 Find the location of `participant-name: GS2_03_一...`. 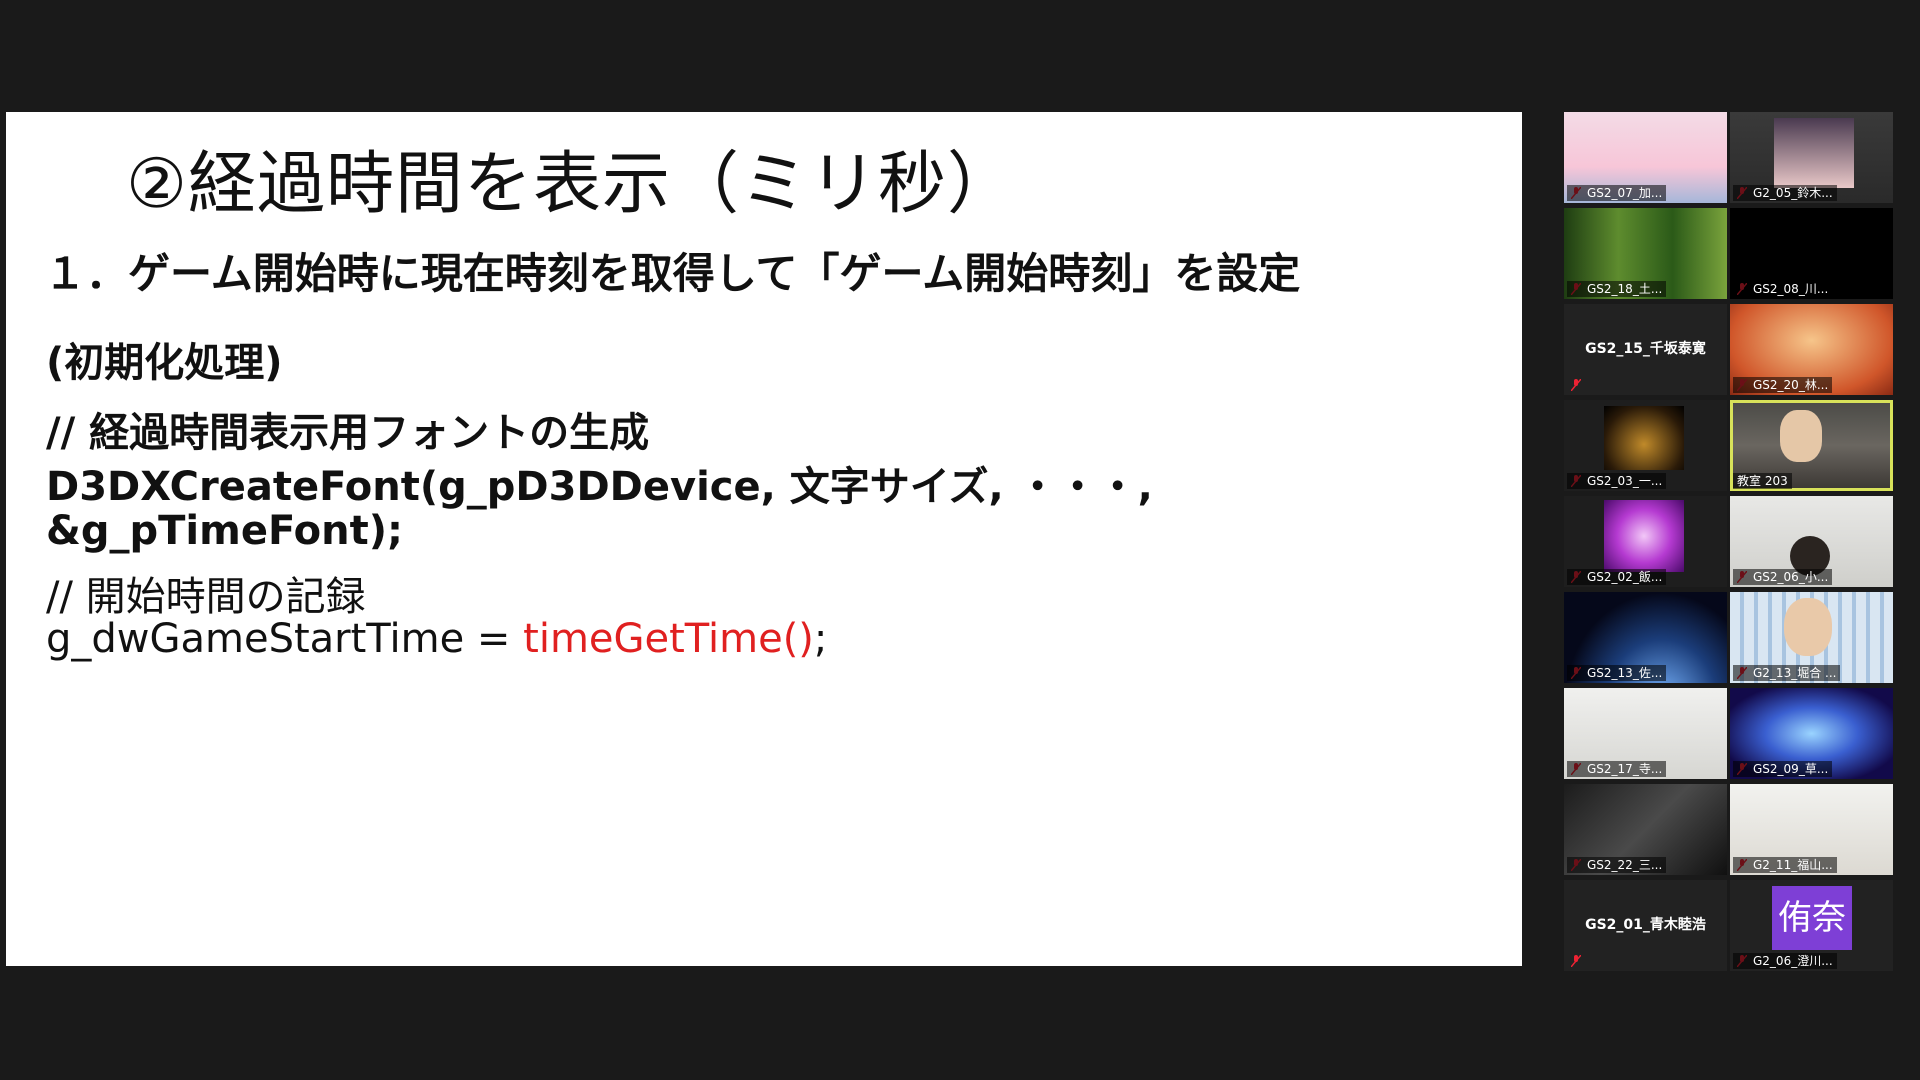

participant-name: GS2_03_一... is located at coordinates (1617, 481).